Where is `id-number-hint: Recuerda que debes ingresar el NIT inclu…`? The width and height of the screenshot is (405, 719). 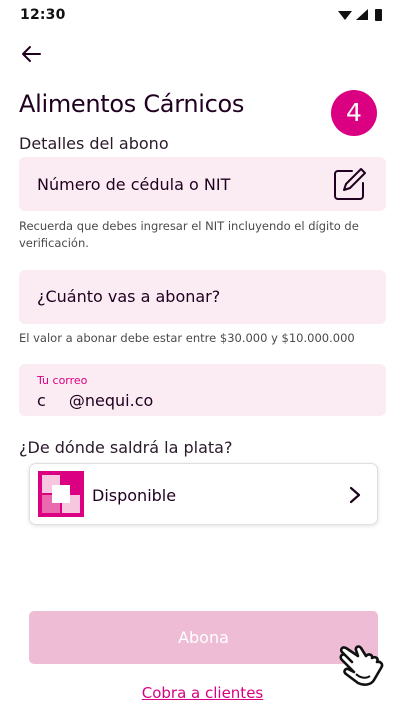 id-number-hint: Recuerda que debes ingresar el NIT inclu… is located at coordinates (189, 234).